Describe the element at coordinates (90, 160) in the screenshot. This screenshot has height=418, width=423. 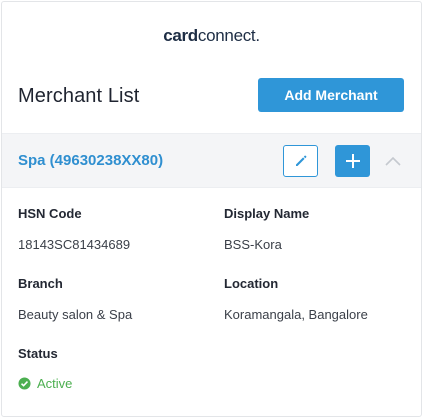
I see `merchant-name-link: Spa (49630238XX80)` at that location.